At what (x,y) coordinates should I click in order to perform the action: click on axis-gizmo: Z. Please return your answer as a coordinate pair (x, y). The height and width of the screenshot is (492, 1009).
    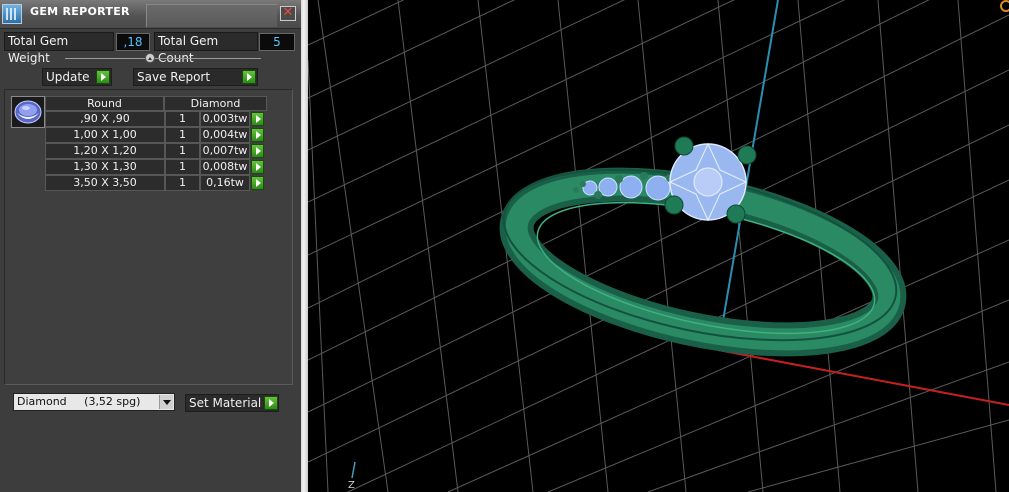
    Looking at the image, I should click on (352, 476).